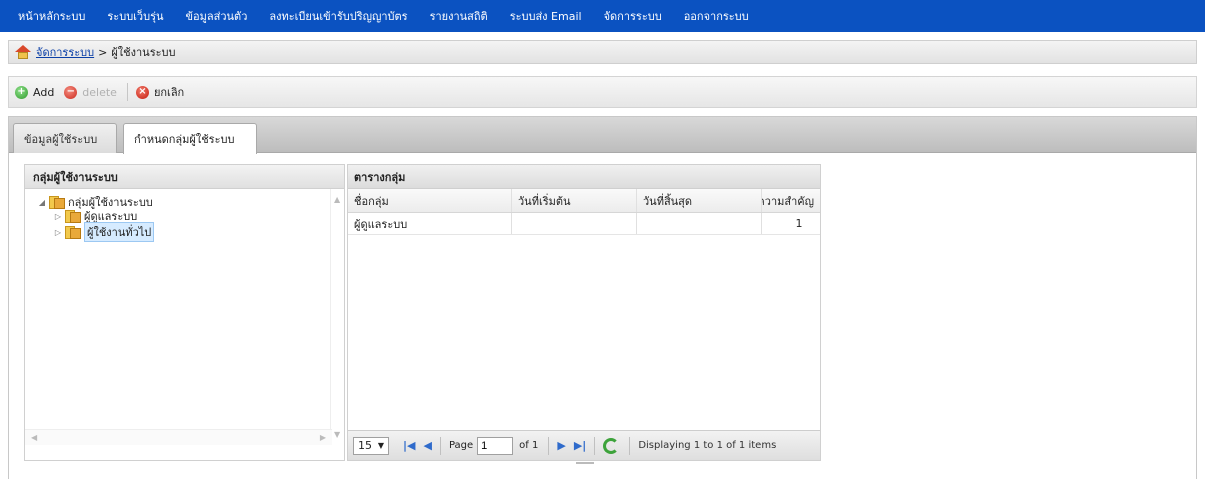  I want to click on add-label: Add, so click(44, 92).